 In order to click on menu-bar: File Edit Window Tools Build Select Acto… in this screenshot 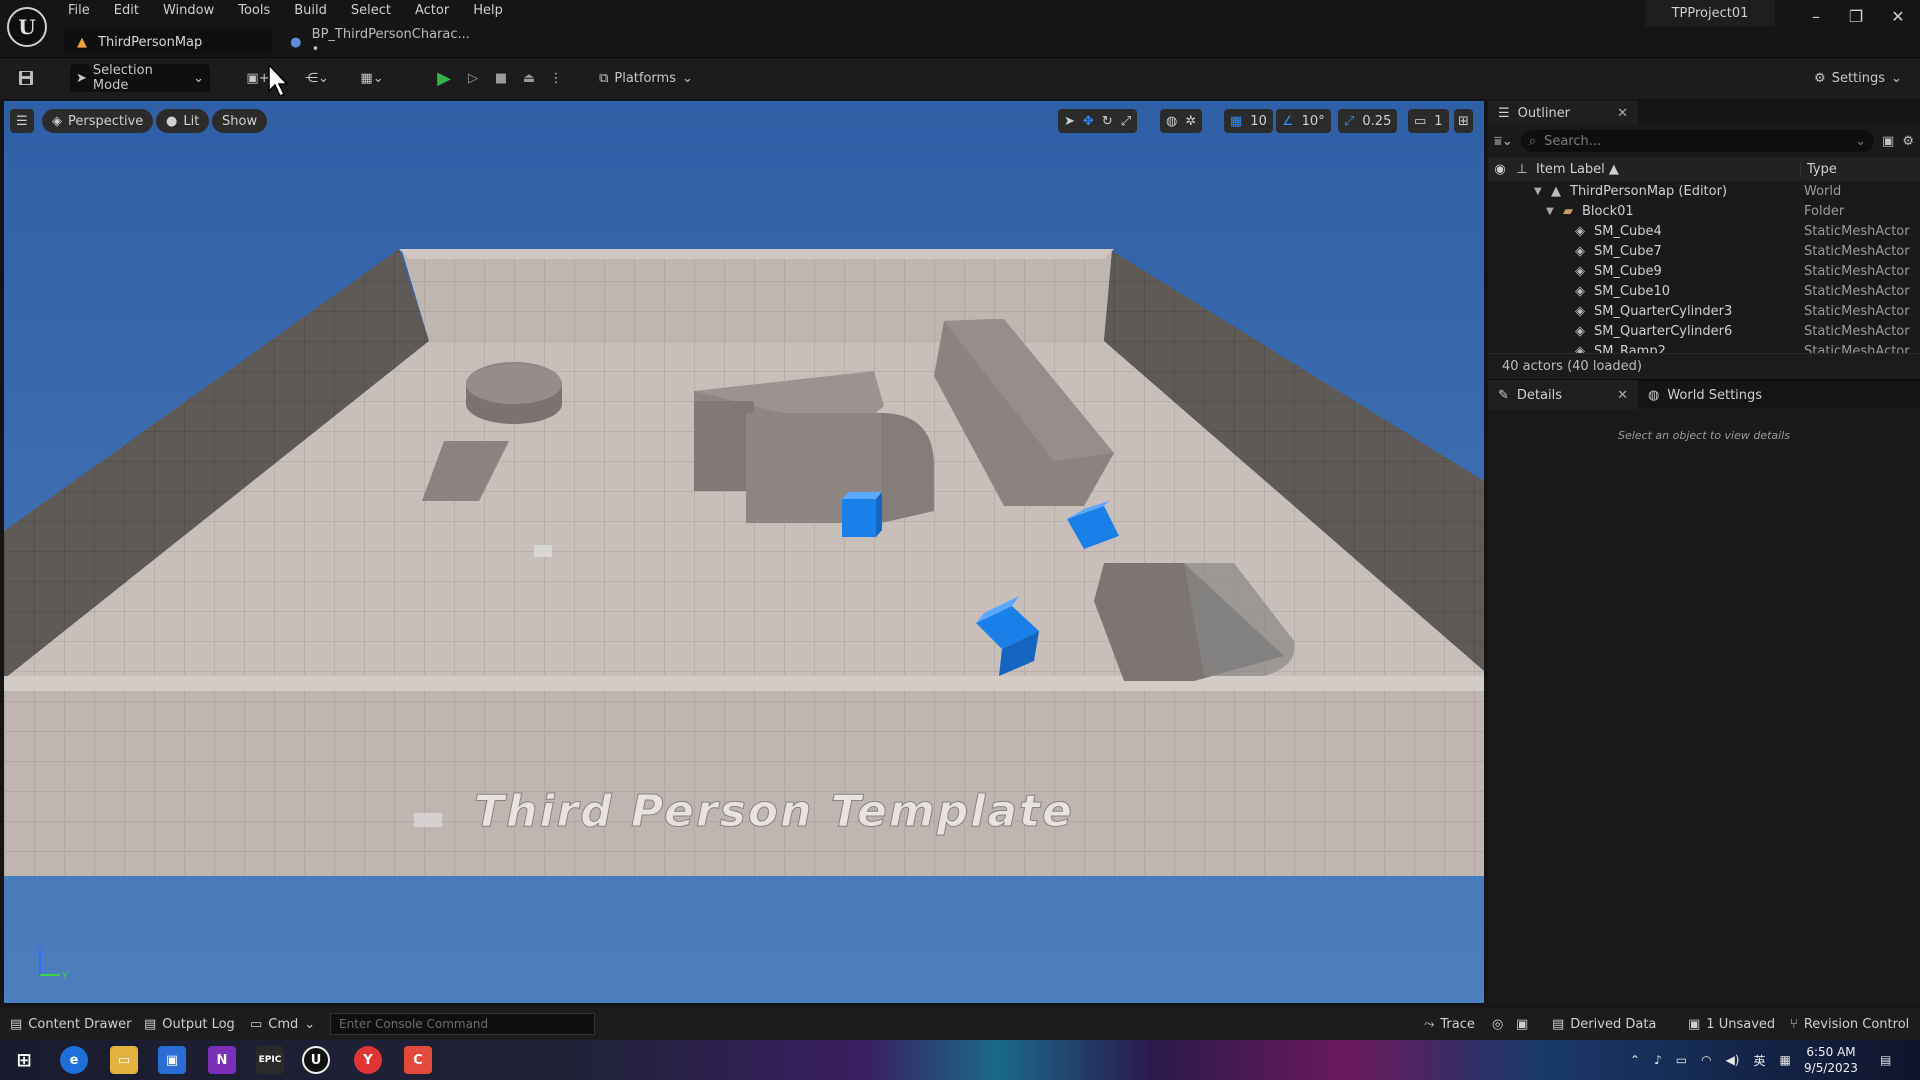, I will do `click(285, 12)`.